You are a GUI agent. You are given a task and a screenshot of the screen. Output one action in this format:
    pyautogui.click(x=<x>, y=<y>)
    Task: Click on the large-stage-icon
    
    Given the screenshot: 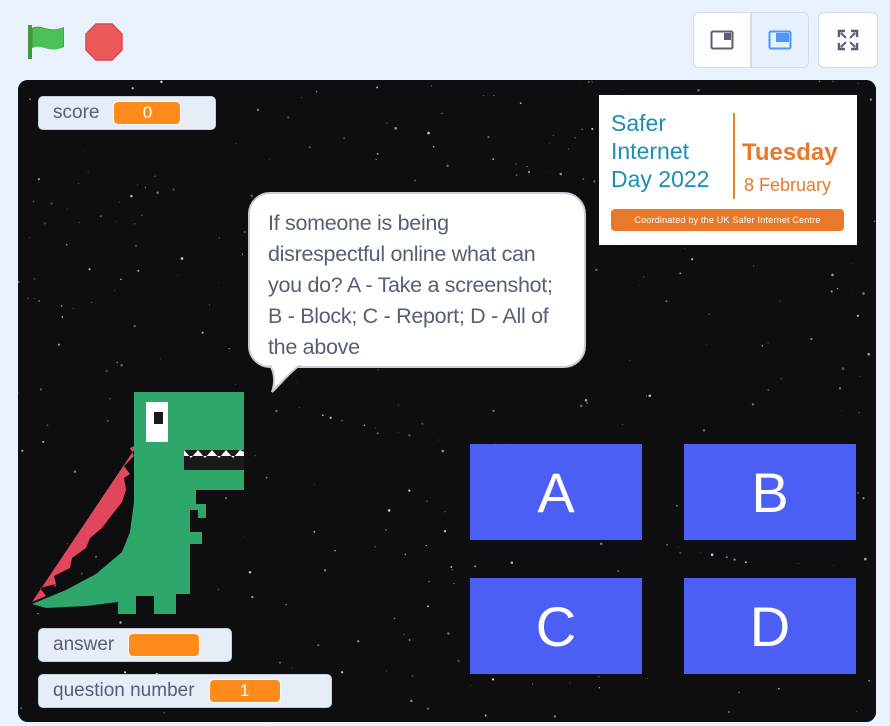 What is the action you would take?
    pyautogui.click(x=780, y=40)
    